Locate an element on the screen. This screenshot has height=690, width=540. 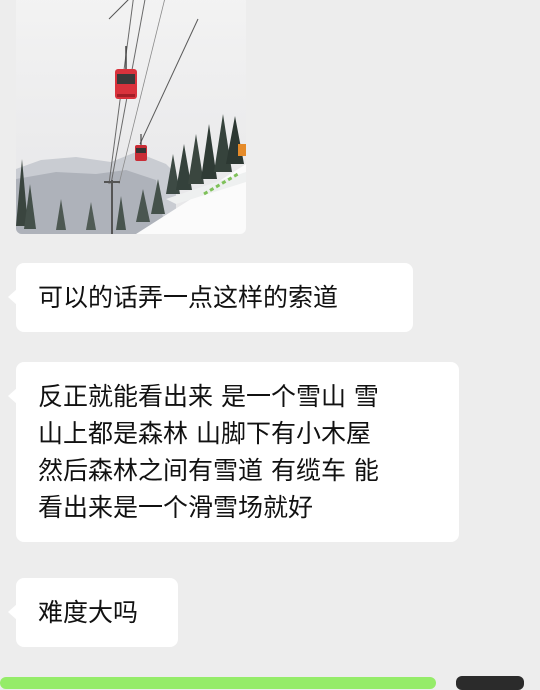
message-text-line: 反正就能看出来 是一个雪山 雪 is located at coordinates (208, 396).